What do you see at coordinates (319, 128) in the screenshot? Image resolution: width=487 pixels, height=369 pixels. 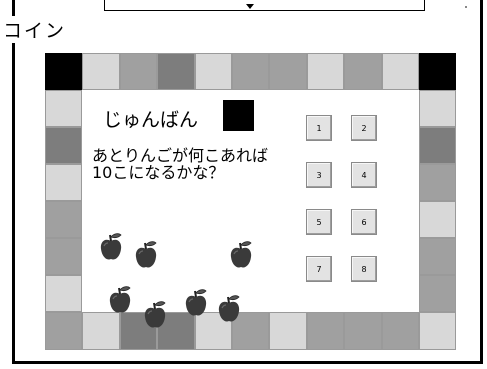 I see `answer-button-1: 1` at bounding box center [319, 128].